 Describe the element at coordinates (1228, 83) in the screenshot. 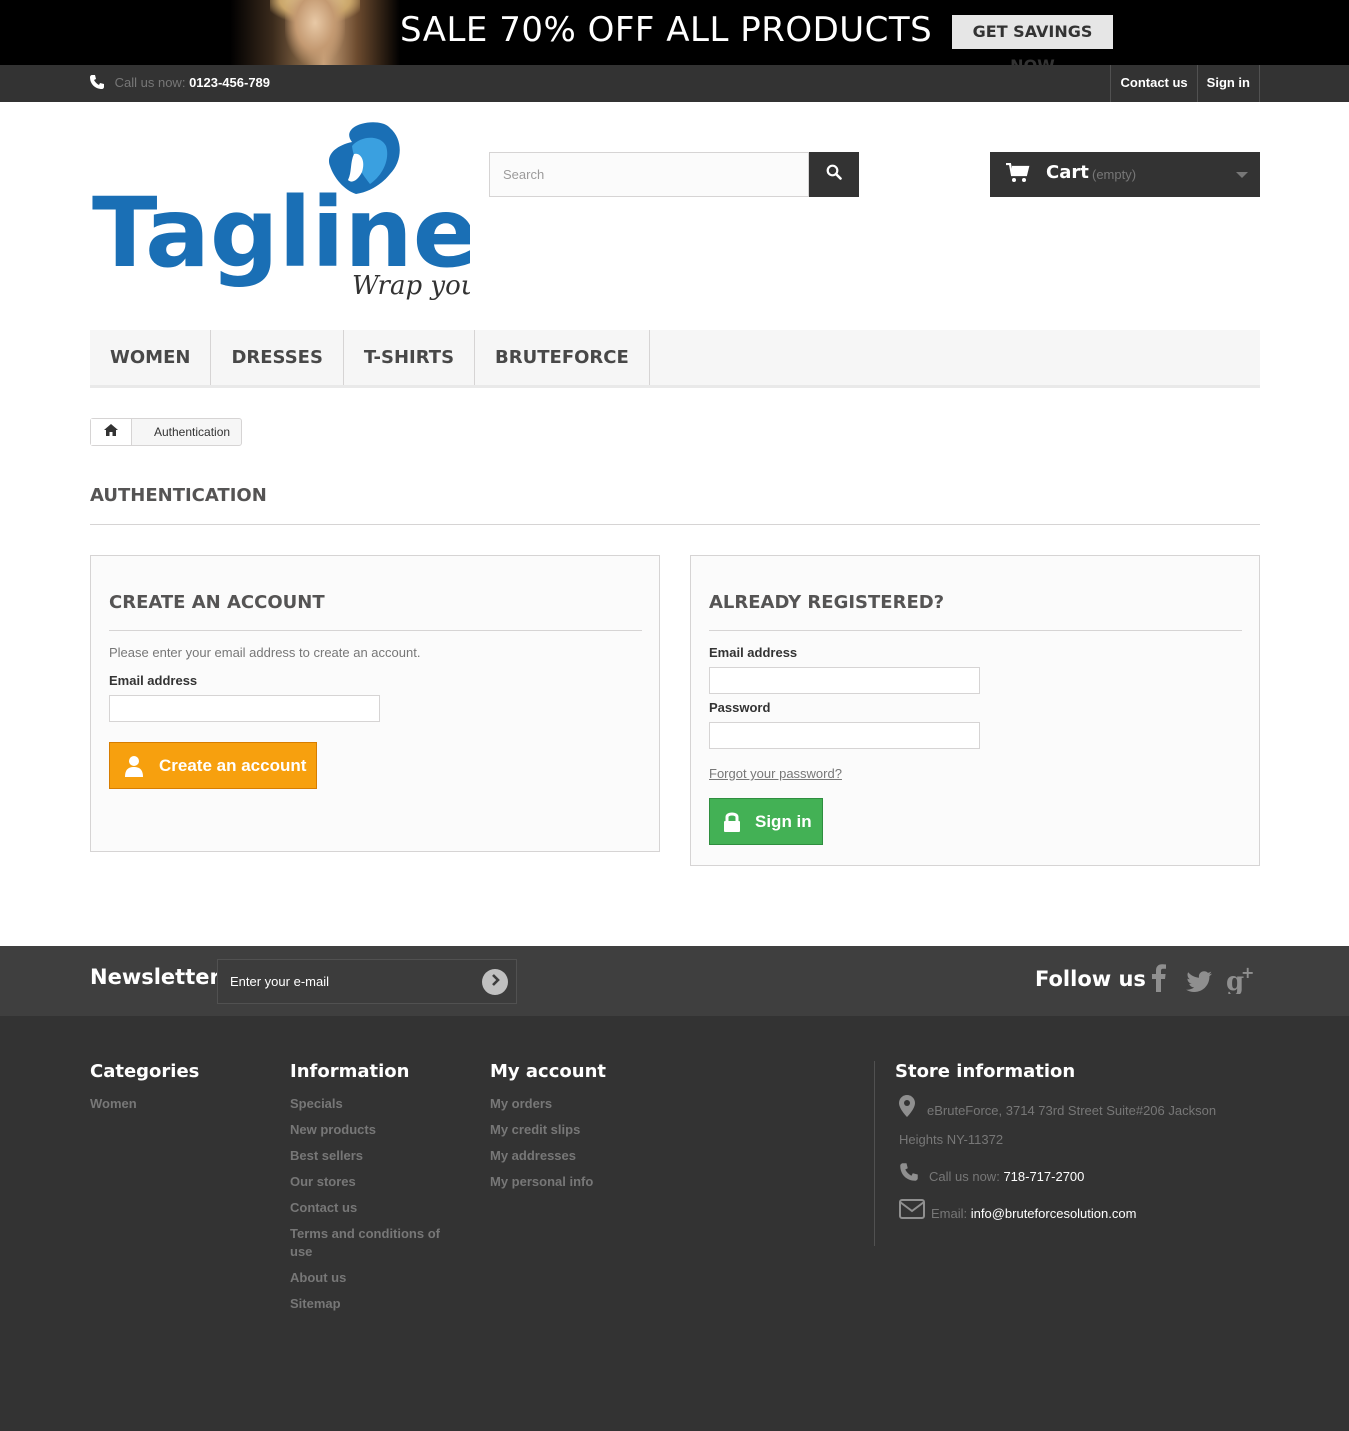

I see `sign-in-link: Sign in` at that location.